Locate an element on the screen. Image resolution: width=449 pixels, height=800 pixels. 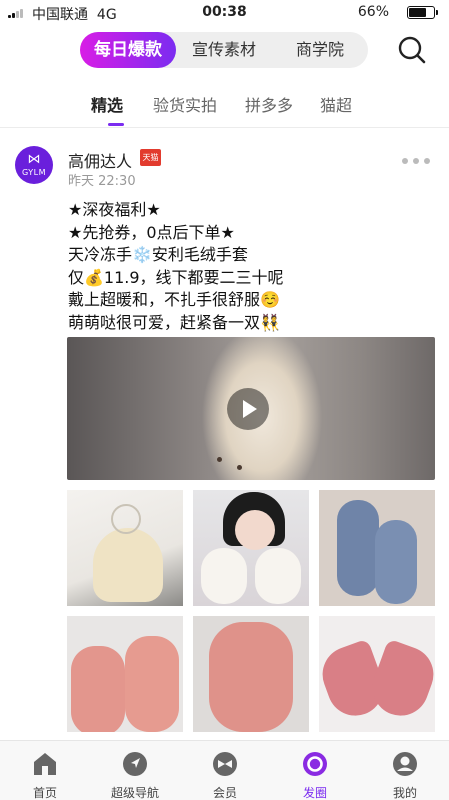
search-icon is located at coordinates (412, 50).